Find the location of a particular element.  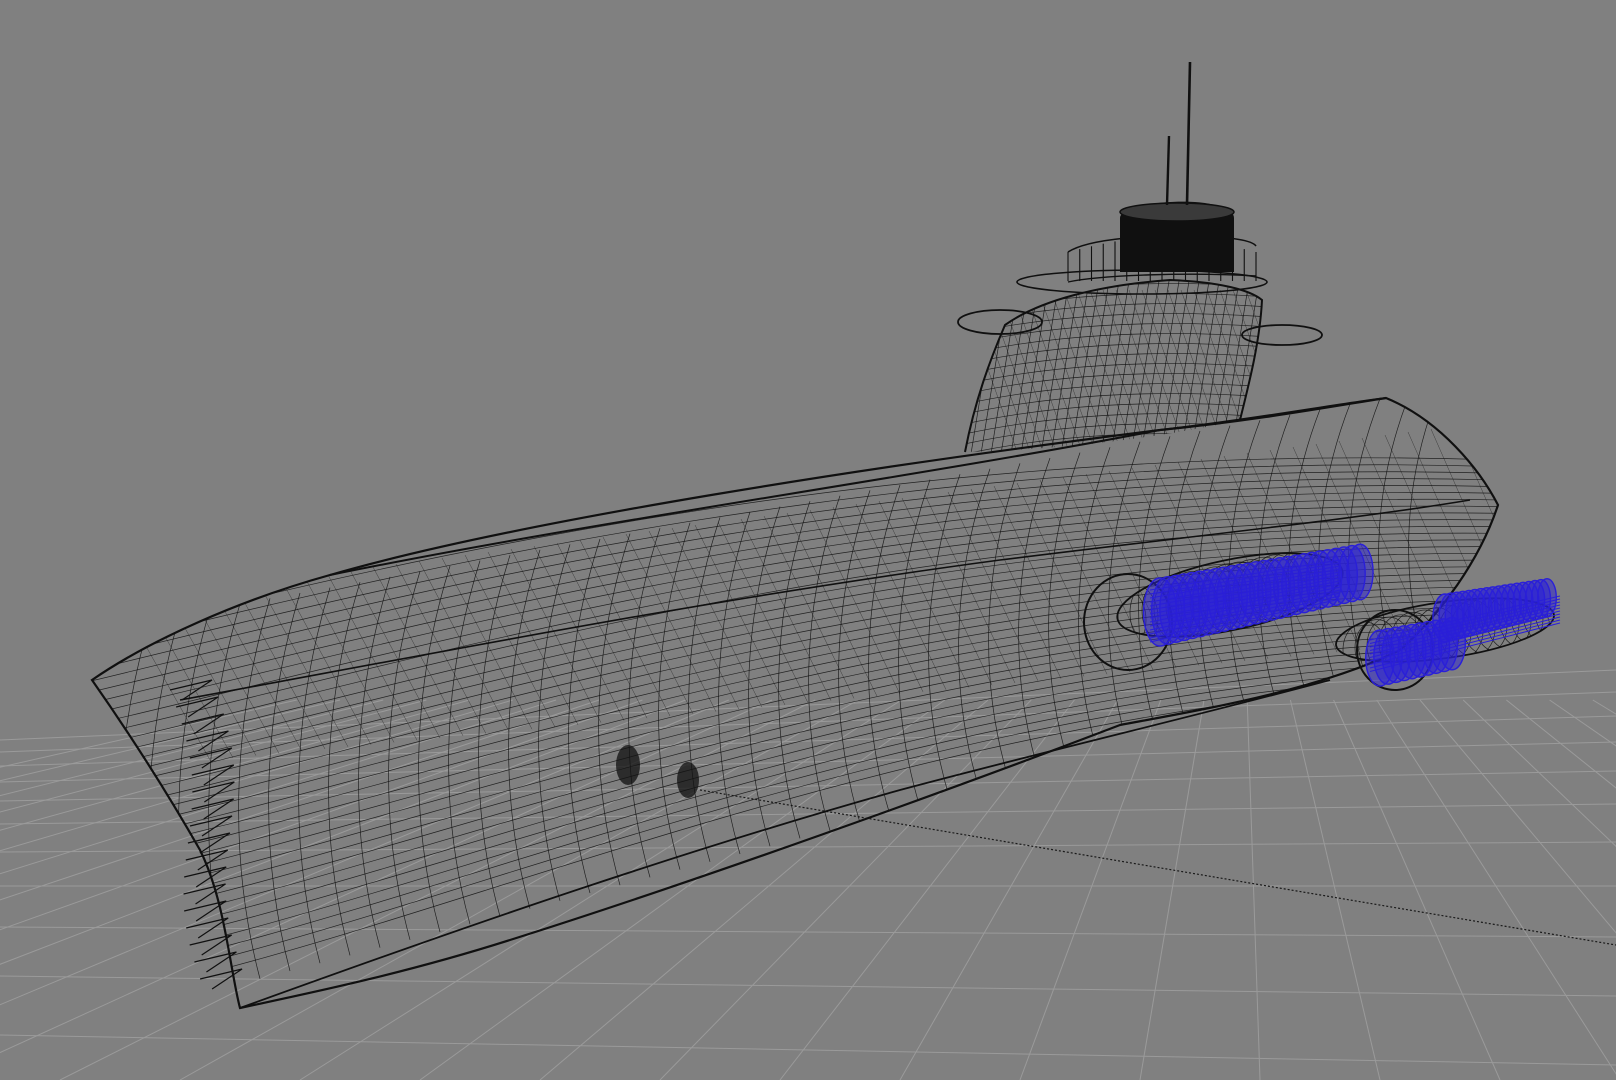

antenna-mast-icon is located at coordinates (1168, 170).